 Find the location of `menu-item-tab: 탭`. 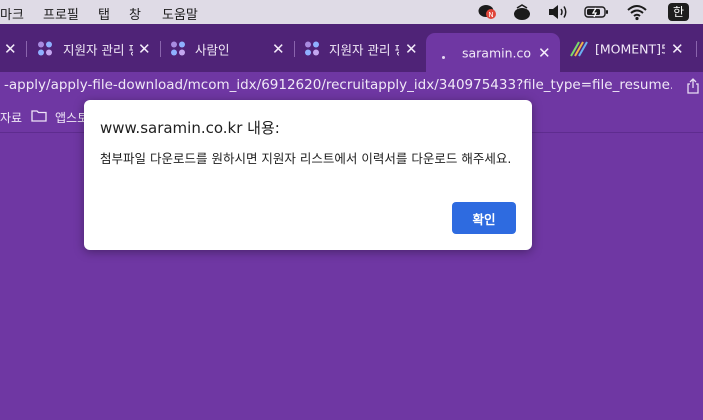

menu-item-tab: 탭 is located at coordinates (104, 13).